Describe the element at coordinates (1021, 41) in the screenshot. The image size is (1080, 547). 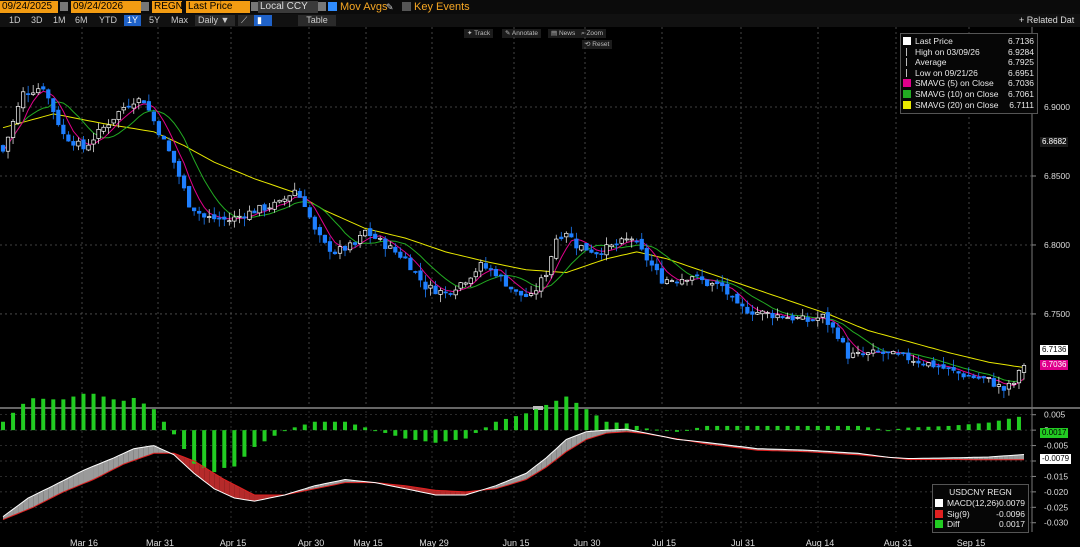
I see `legend-value: 6.7136` at that location.